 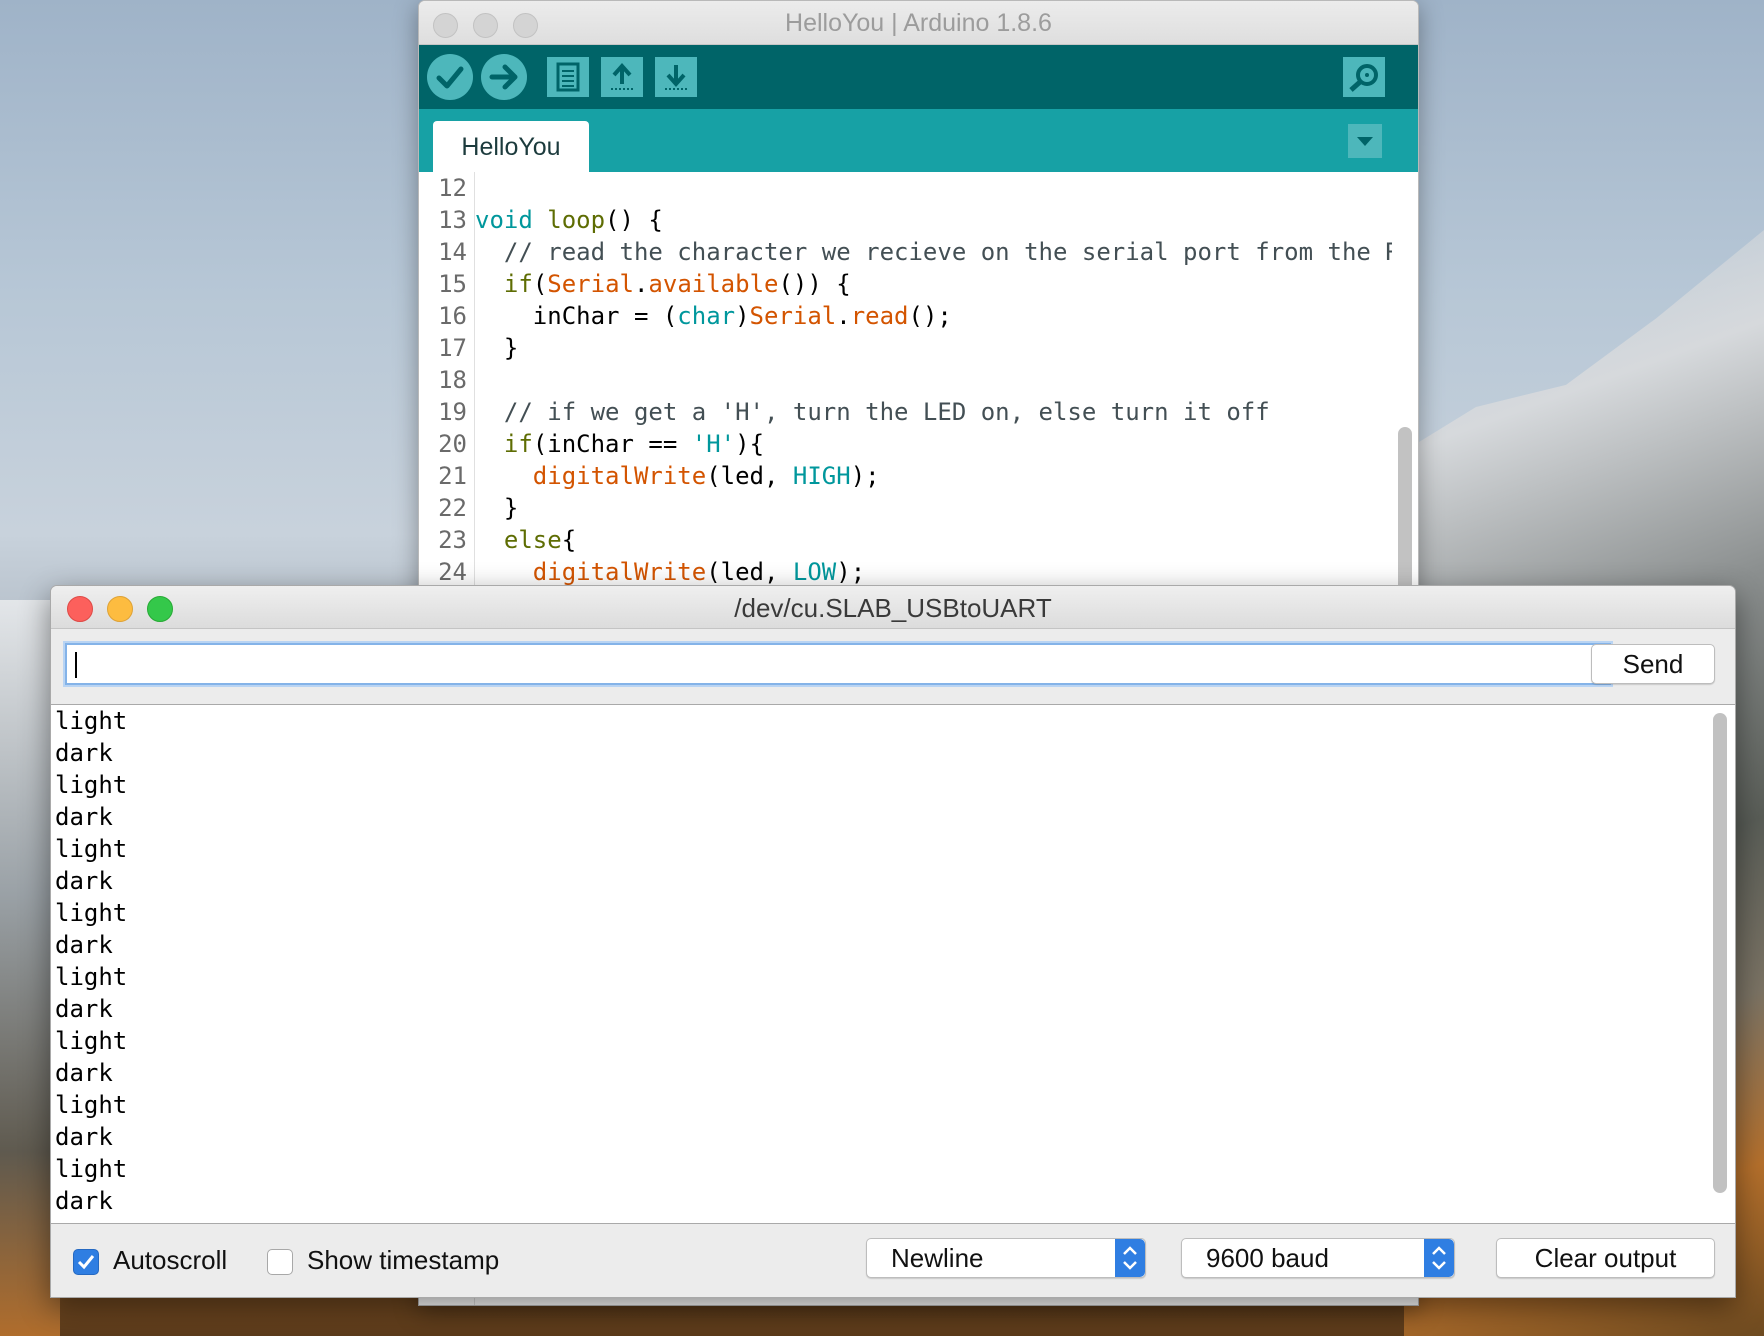 I want to click on baud-rate-value: 9600 baud, so click(x=1267, y=1258).